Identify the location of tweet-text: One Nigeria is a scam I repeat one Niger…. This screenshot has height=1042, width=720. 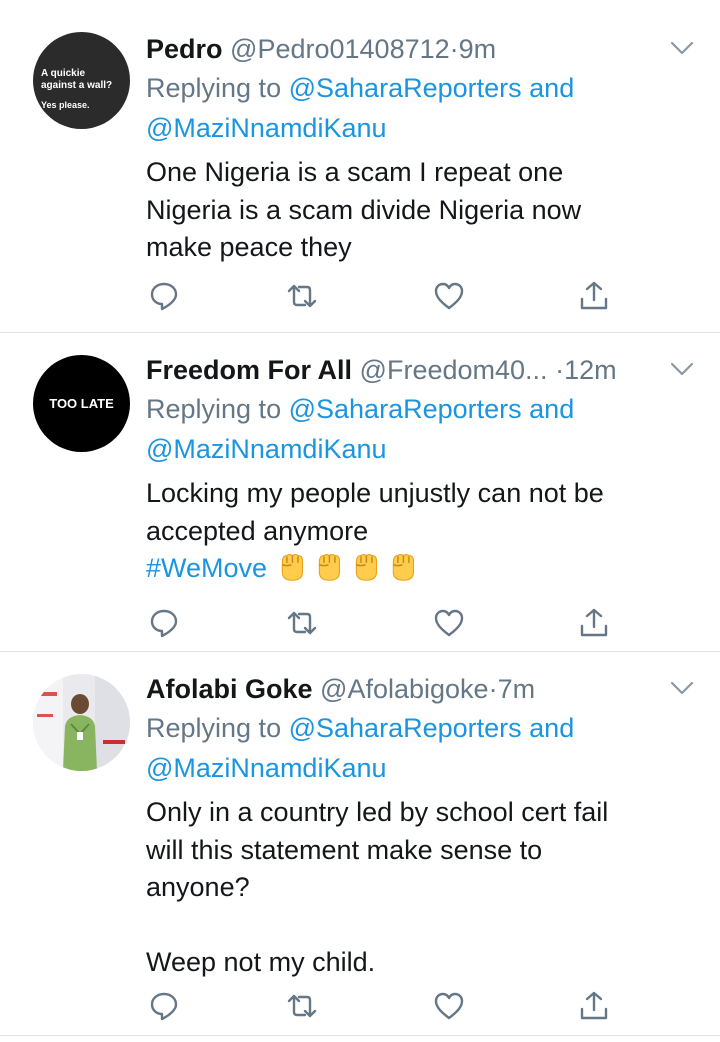
(416, 210).